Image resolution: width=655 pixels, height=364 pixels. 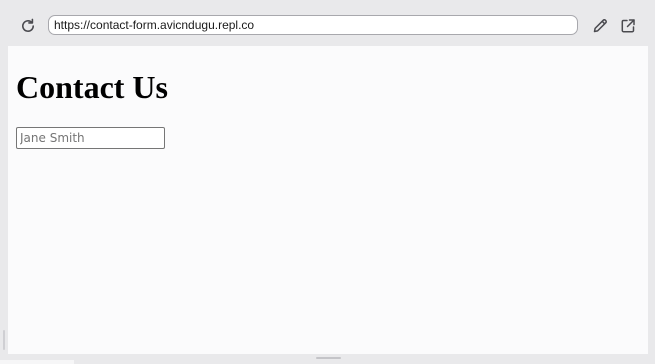 I want to click on pencil-icon, so click(x=600, y=26).